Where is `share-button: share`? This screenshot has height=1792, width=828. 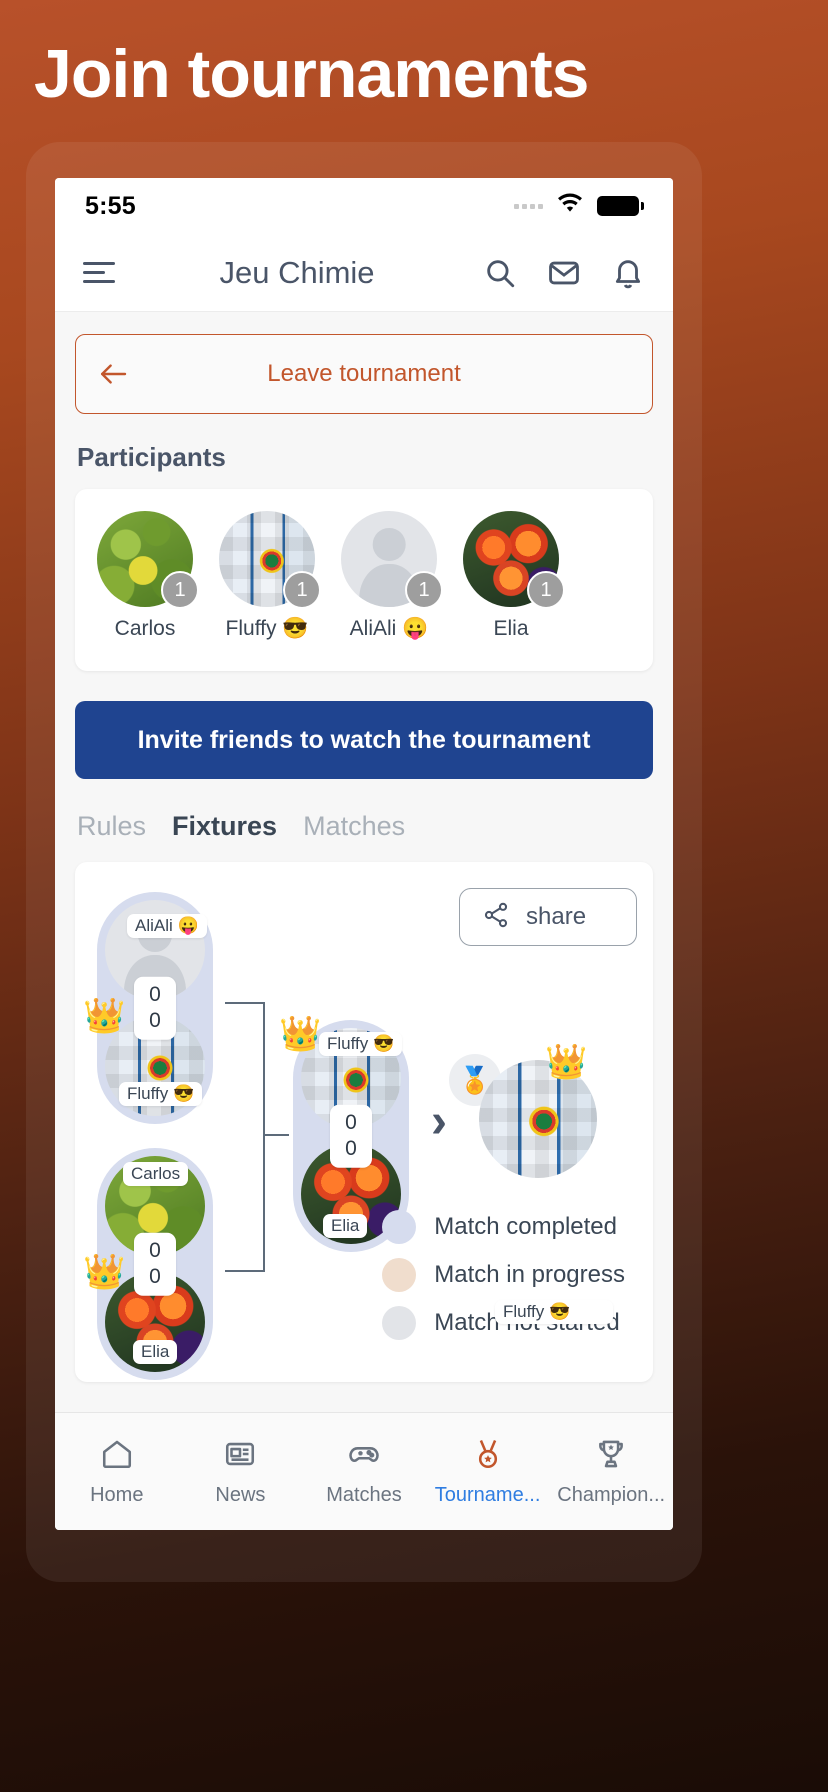
share-button: share is located at coordinates (548, 917).